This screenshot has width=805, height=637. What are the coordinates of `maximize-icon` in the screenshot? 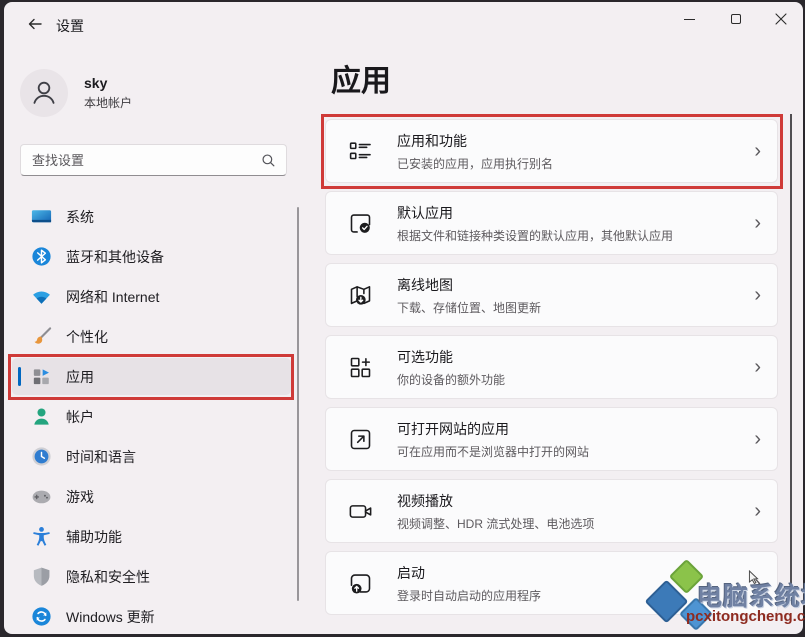 It's located at (736, 19).